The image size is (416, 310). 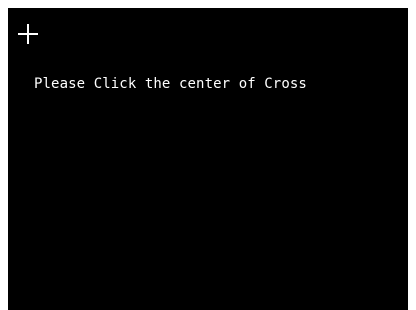 I want to click on calibration-instruction: Please Click the center of Cross, so click(x=170, y=84).